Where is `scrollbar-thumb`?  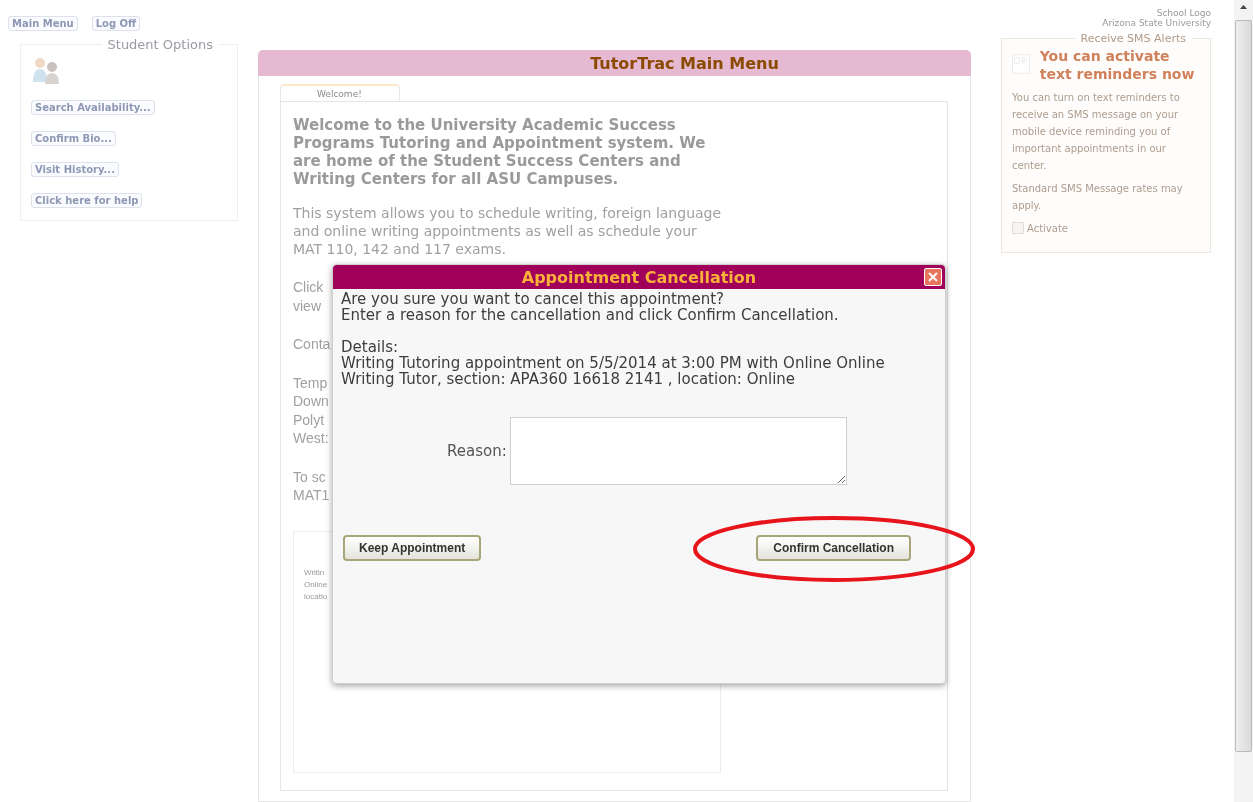 scrollbar-thumb is located at coordinates (1243, 386).